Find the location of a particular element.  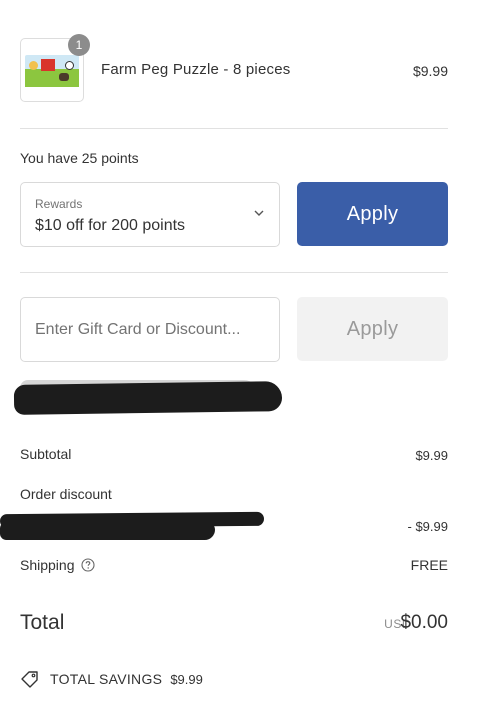

rewards-select: Rewards $10 off for 200 points is located at coordinates (150, 214).